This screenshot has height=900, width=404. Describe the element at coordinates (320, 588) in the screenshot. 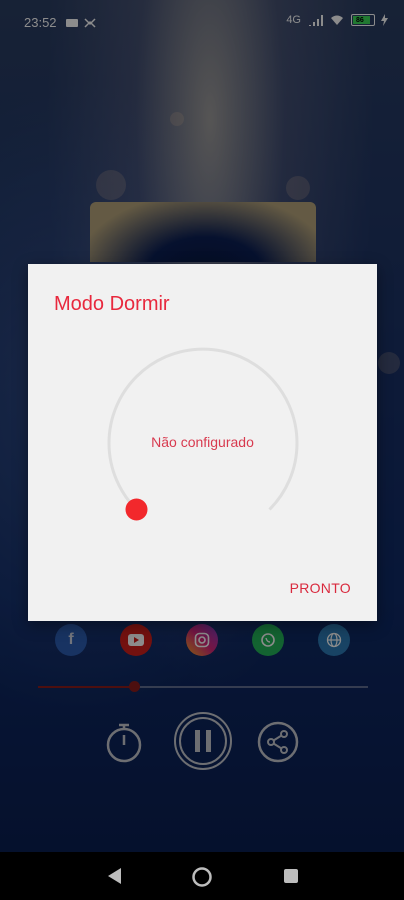

I see `done-button: PRONTO` at that location.